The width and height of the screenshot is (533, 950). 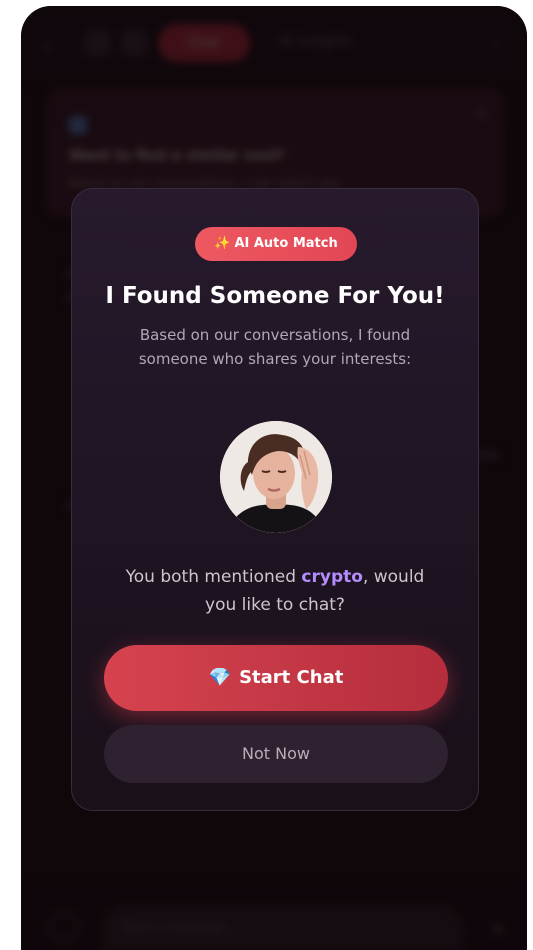 What do you see at coordinates (291, 677) in the screenshot?
I see `start-chat-label: Start Chat` at bounding box center [291, 677].